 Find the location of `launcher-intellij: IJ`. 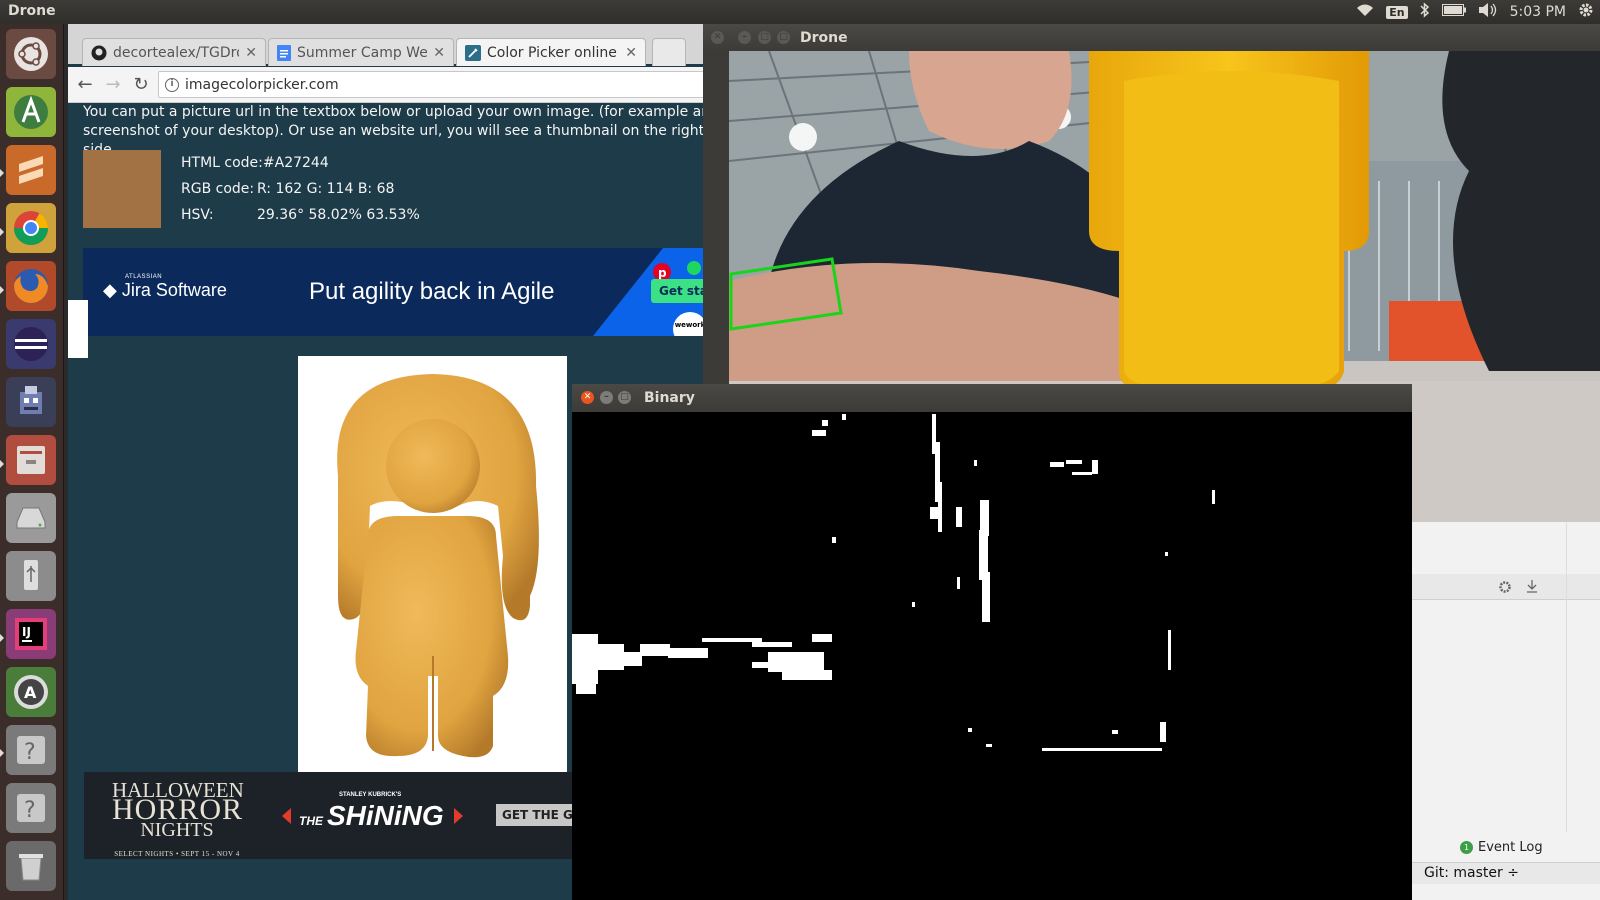

launcher-intellij: IJ is located at coordinates (31, 634).